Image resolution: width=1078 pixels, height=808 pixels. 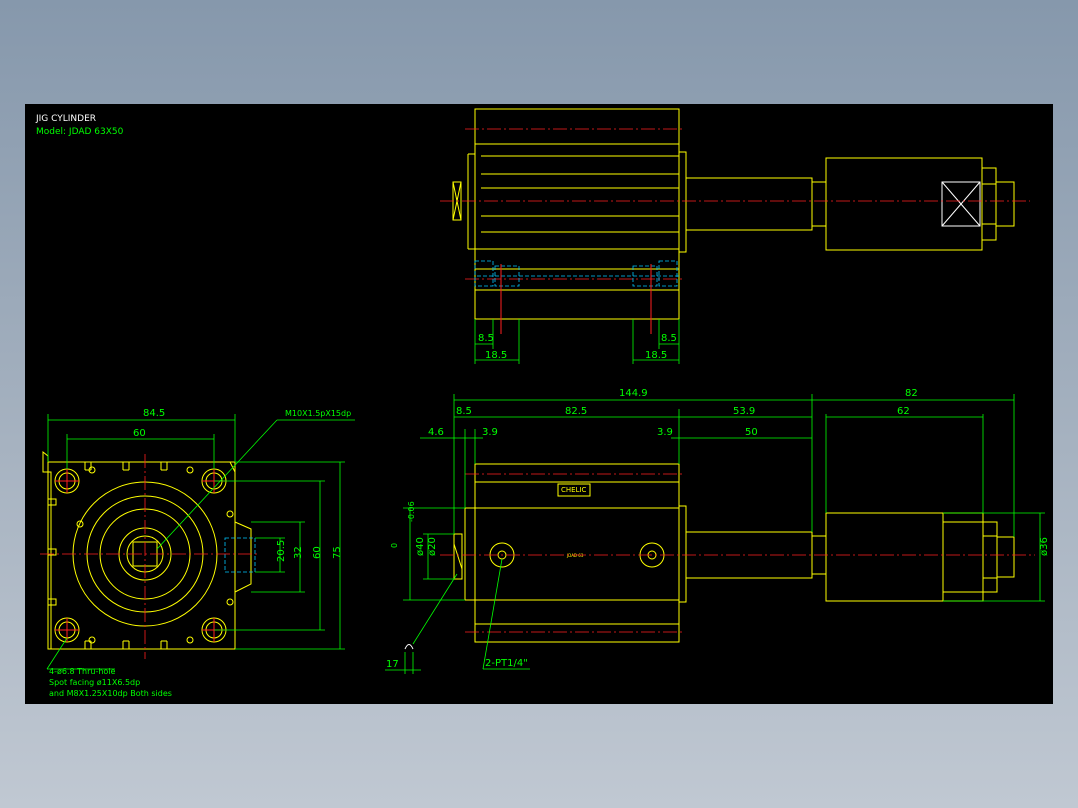 What do you see at coordinates (392, 664) in the screenshot?
I see `side-dim-17: 17` at bounding box center [392, 664].